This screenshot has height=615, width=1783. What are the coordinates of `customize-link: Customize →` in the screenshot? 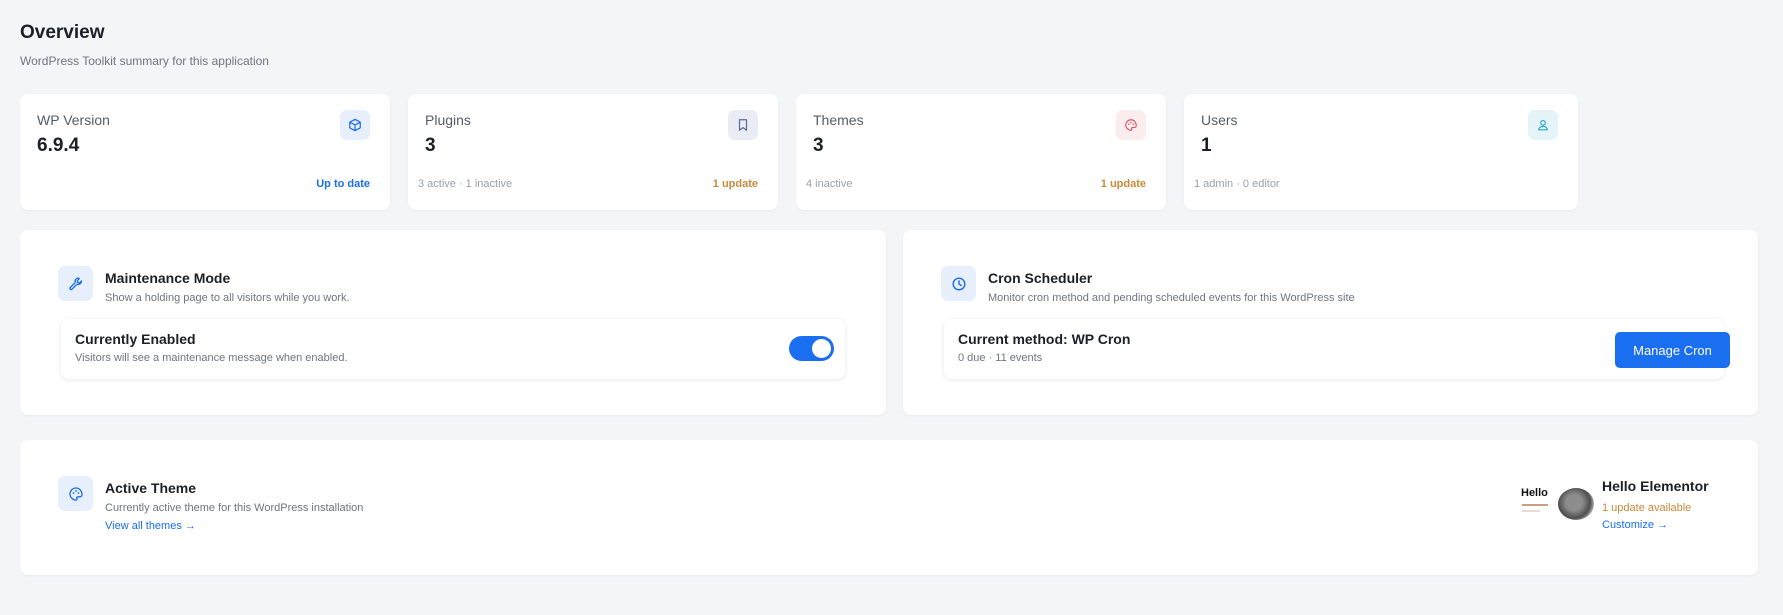 It's located at (1635, 525).